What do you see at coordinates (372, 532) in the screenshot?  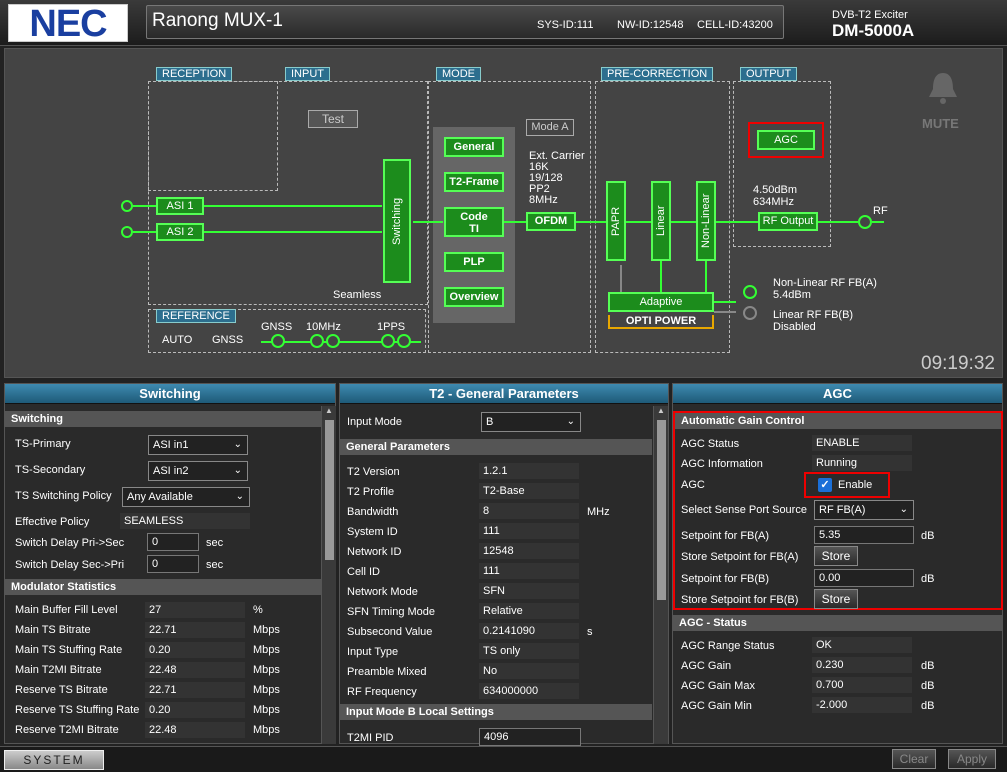 I see `param-label: System ID` at bounding box center [372, 532].